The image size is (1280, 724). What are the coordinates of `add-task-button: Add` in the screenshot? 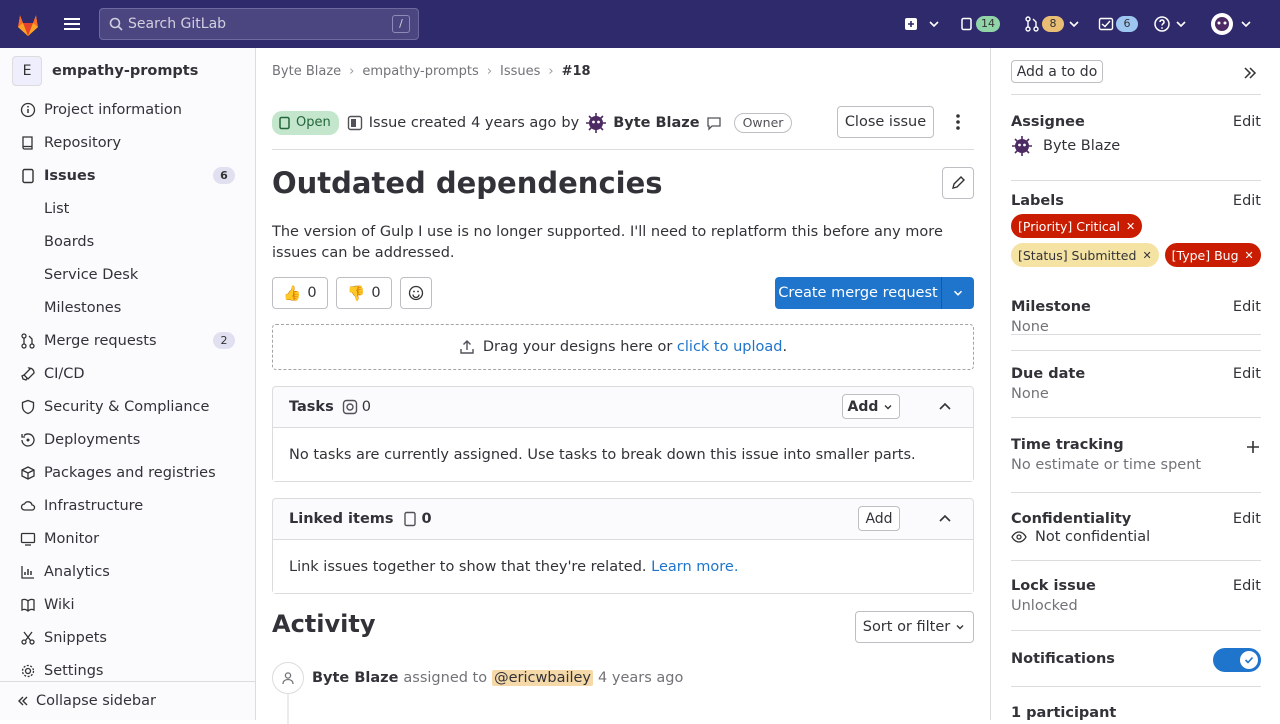 It's located at (871, 406).